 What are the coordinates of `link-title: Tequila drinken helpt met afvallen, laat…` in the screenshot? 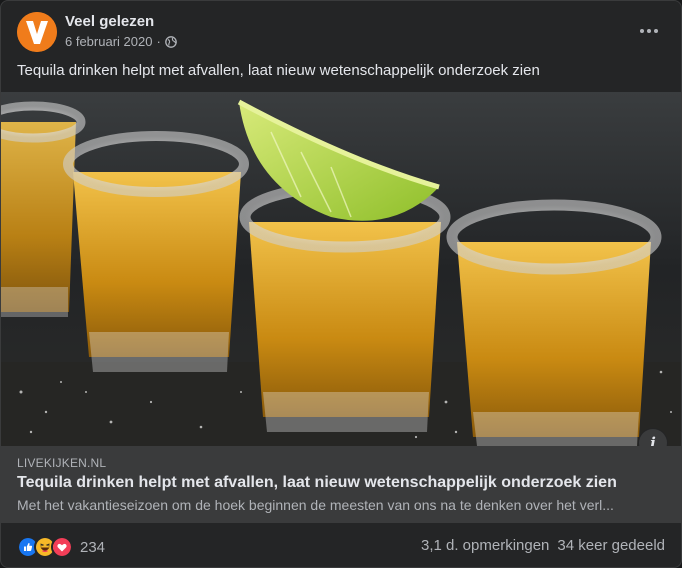 It's located at (317, 483).